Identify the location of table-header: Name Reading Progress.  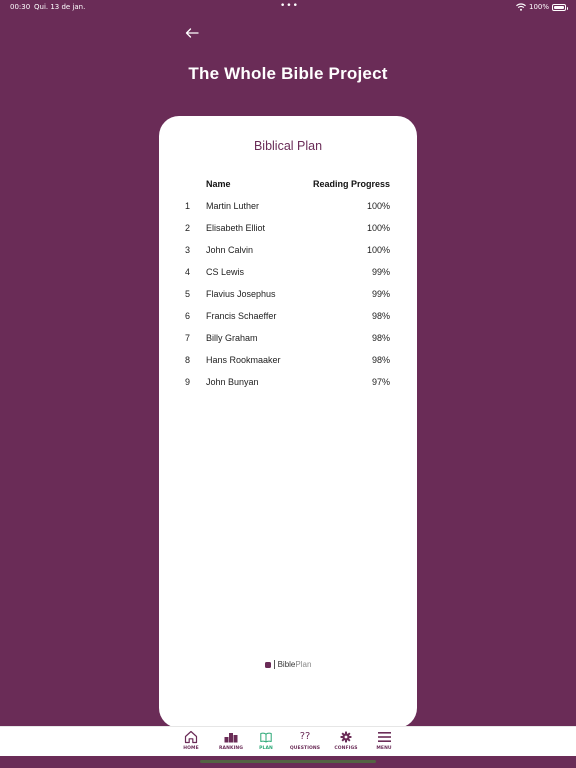
(288, 186).